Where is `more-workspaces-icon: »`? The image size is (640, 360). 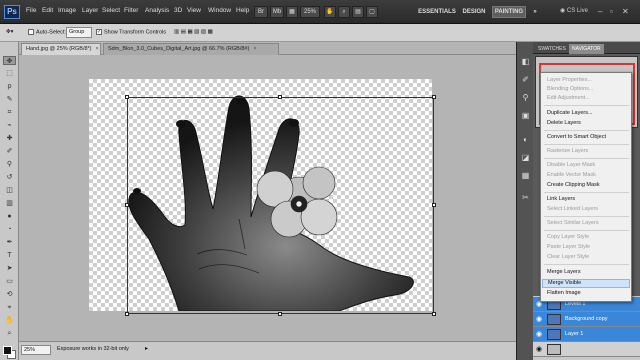 more-workspaces-icon: » is located at coordinates (535, 12).